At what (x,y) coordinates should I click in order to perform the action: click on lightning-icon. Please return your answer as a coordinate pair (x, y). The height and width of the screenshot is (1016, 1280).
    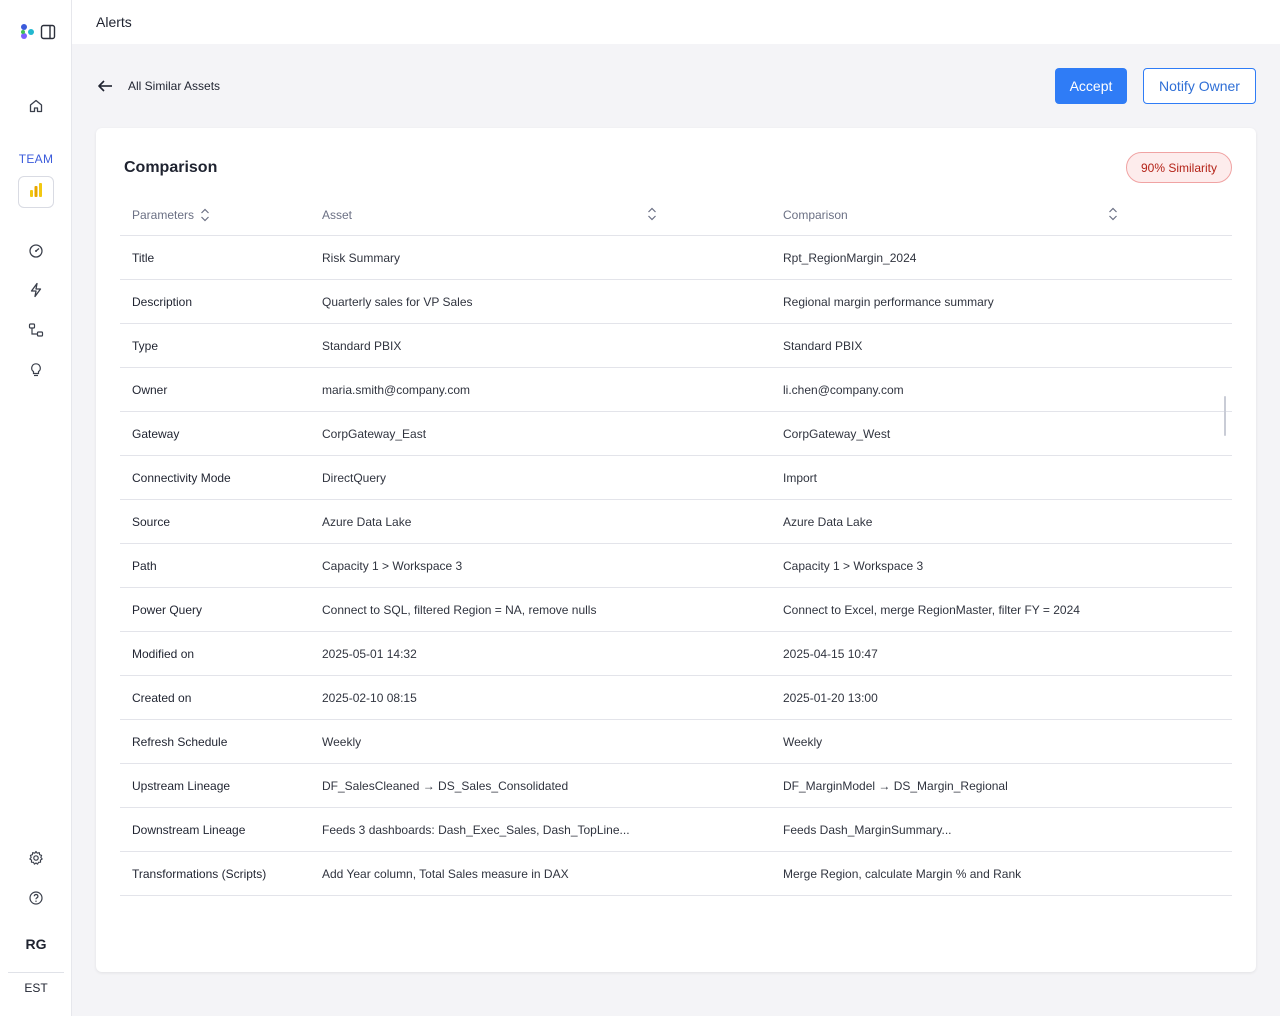
    Looking at the image, I should click on (36, 290).